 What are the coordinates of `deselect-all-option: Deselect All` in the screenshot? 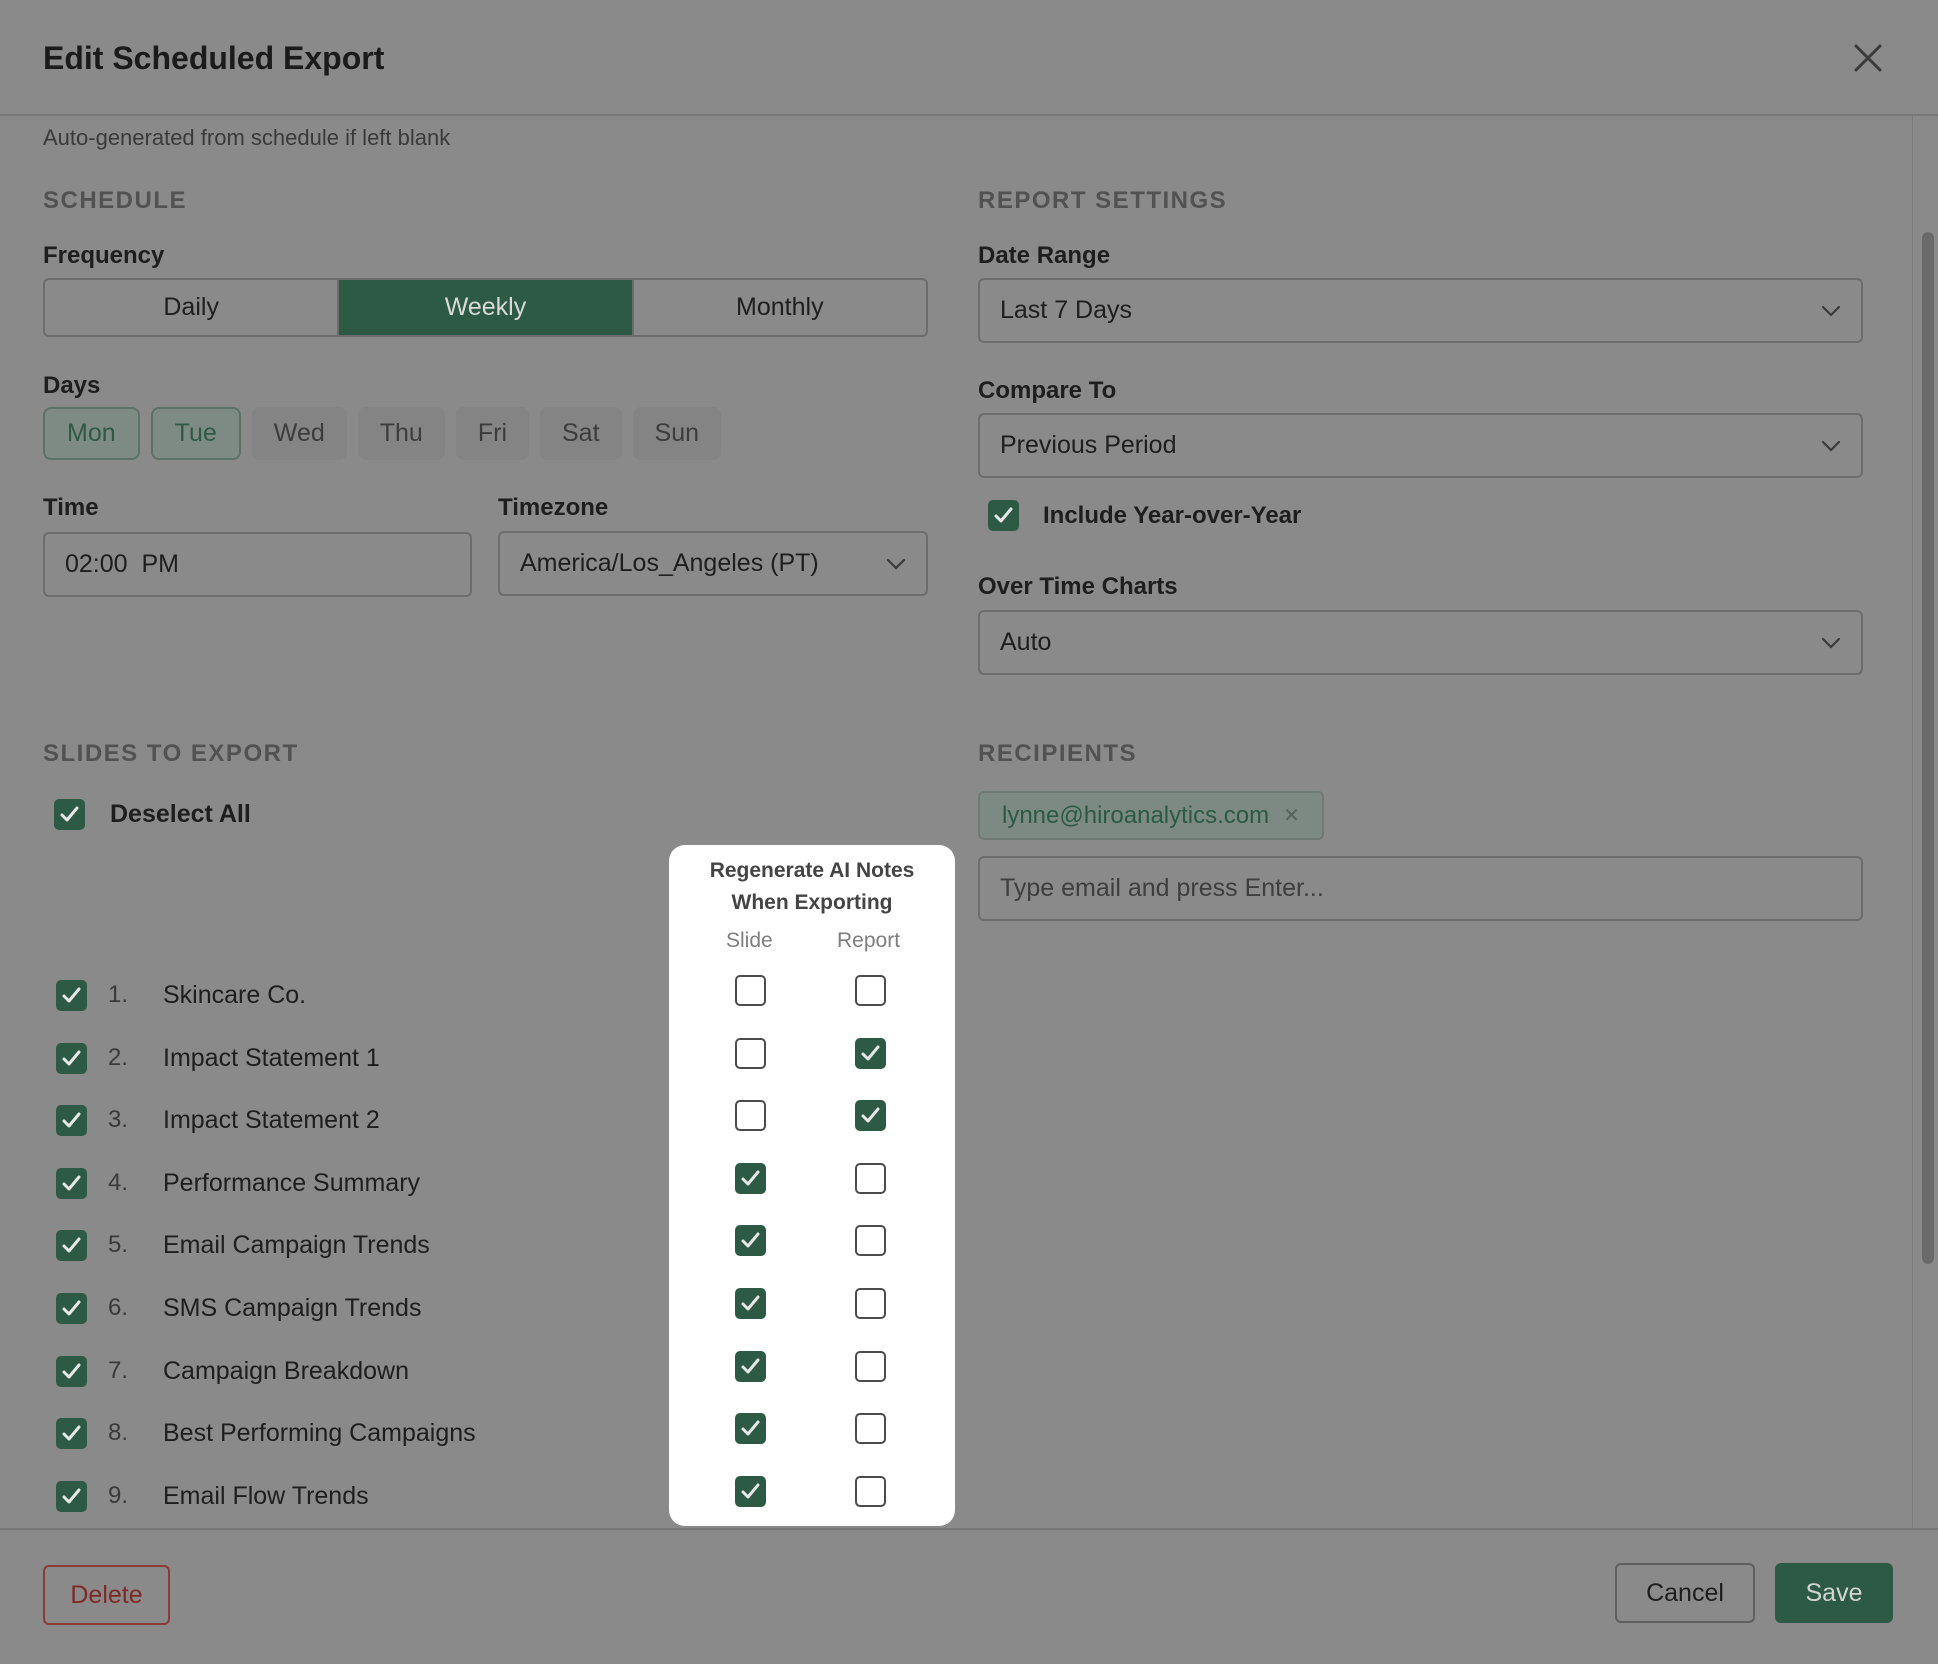 It's located at (152, 814).